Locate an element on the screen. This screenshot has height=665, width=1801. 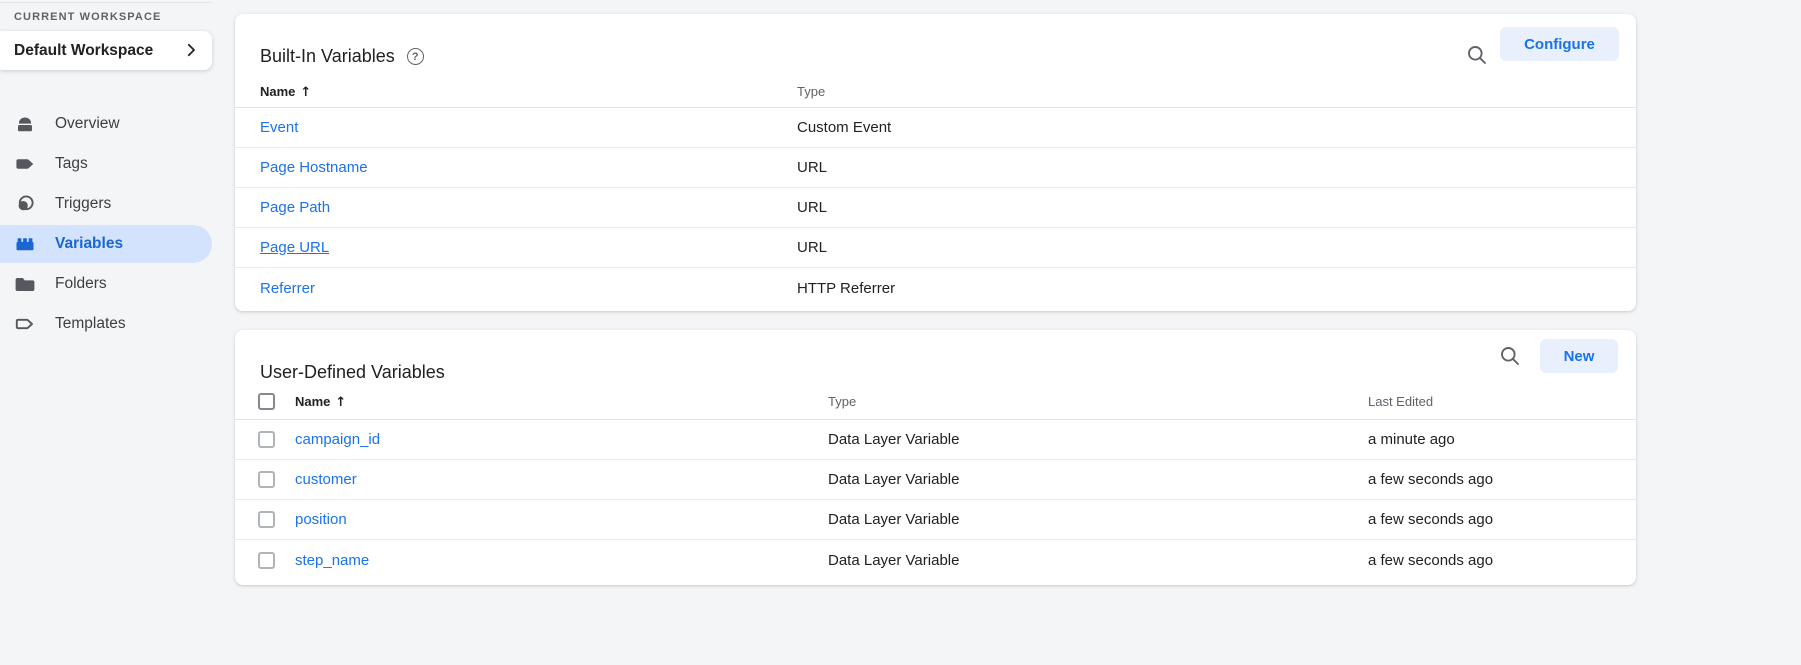
sidebar-item-label: Folders is located at coordinates (81, 283).